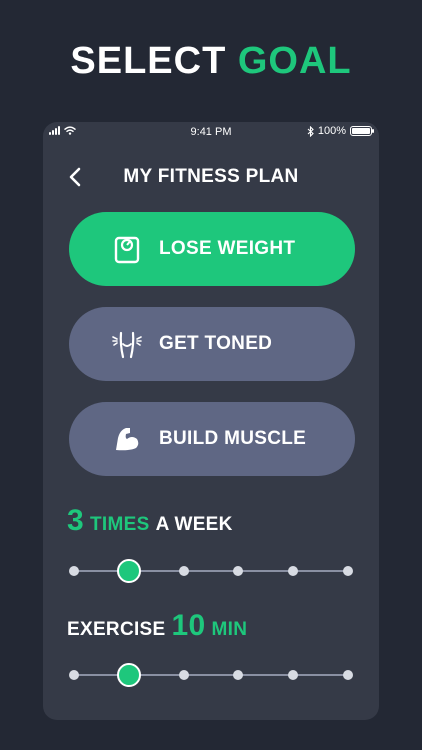  I want to click on frequency-slider, so click(211, 571).